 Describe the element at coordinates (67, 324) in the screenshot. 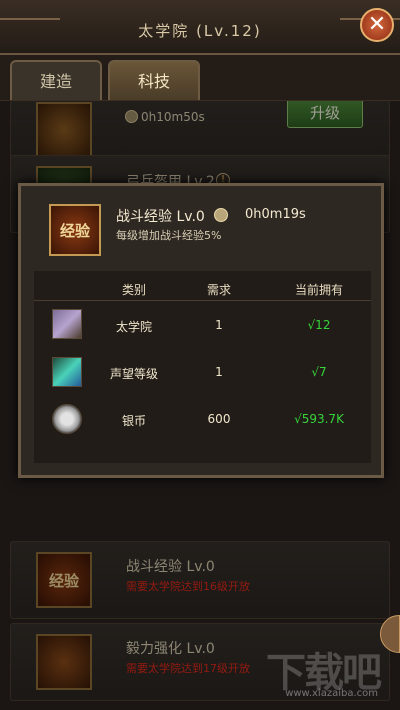

I see `academy-icon` at that location.